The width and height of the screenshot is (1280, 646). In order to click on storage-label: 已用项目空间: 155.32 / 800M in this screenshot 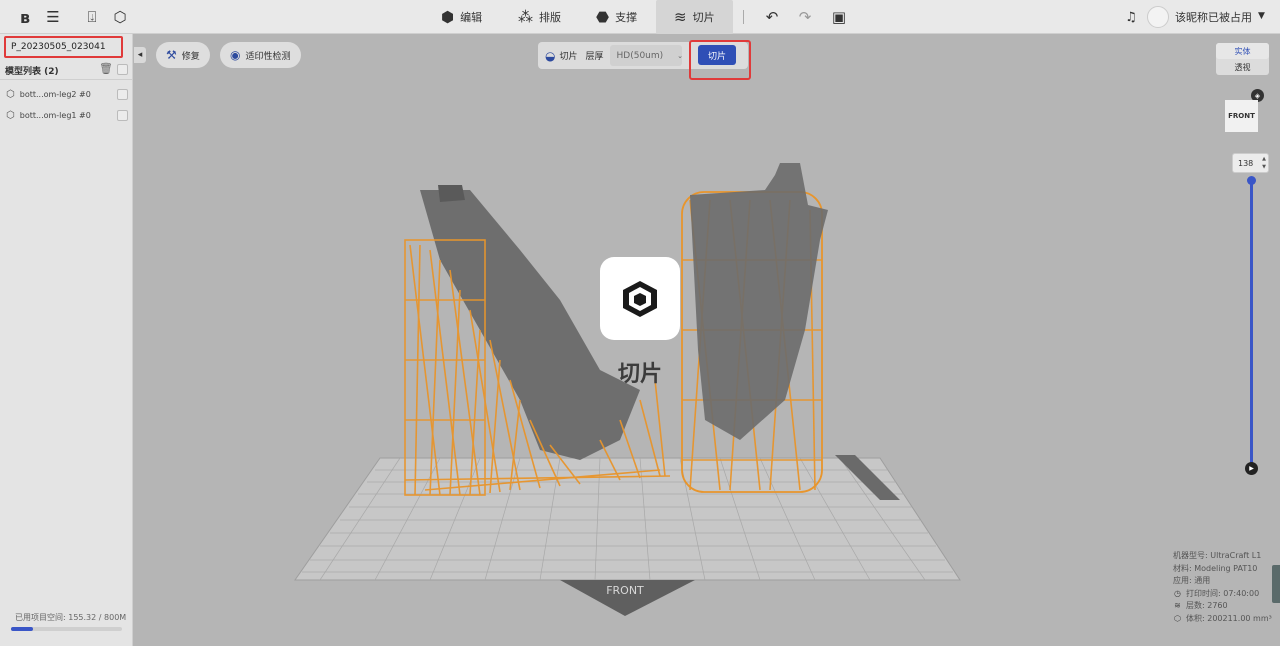, I will do `click(71, 617)`.